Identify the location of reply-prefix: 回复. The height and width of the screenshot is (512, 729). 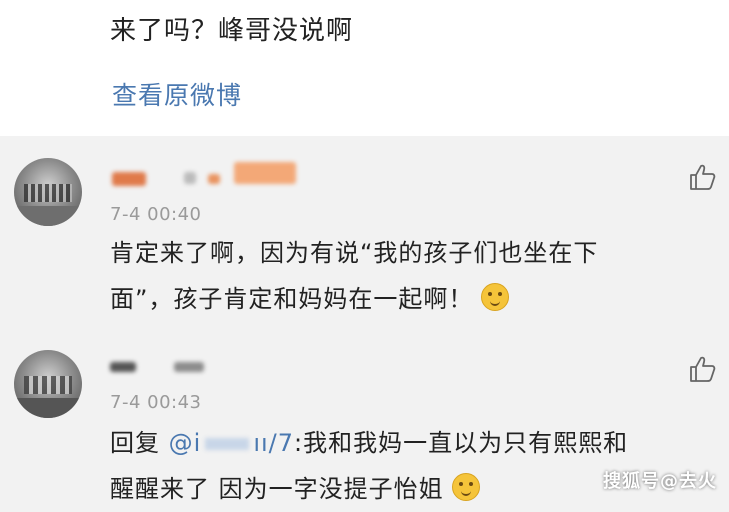
(139, 443).